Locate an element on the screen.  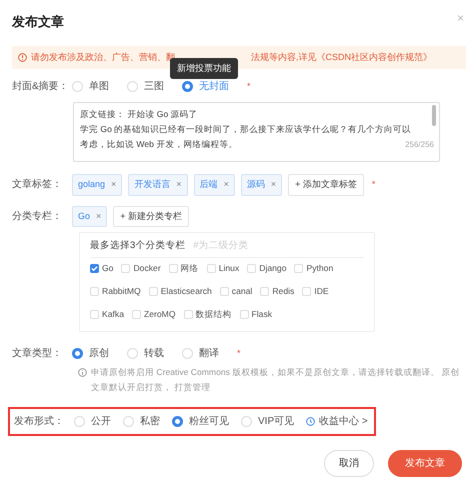
notice-text: 法规等内容, is located at coordinates (275, 57).